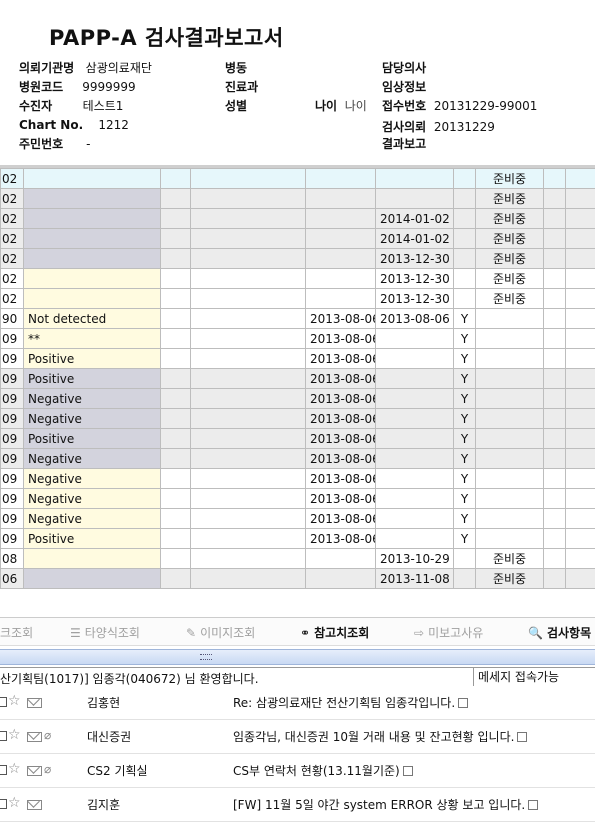 The width and height of the screenshot is (595, 822). What do you see at coordinates (385, 804) in the screenshot?
I see `mail-subject: [FW] 11월 5일 야간 system ERROR 상황 보고 입니다.` at bounding box center [385, 804].